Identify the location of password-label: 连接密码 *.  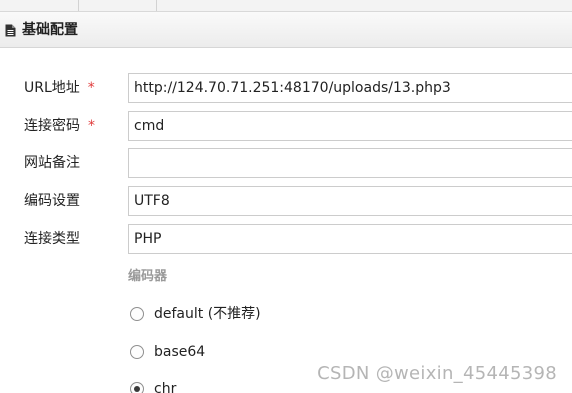
(59, 126).